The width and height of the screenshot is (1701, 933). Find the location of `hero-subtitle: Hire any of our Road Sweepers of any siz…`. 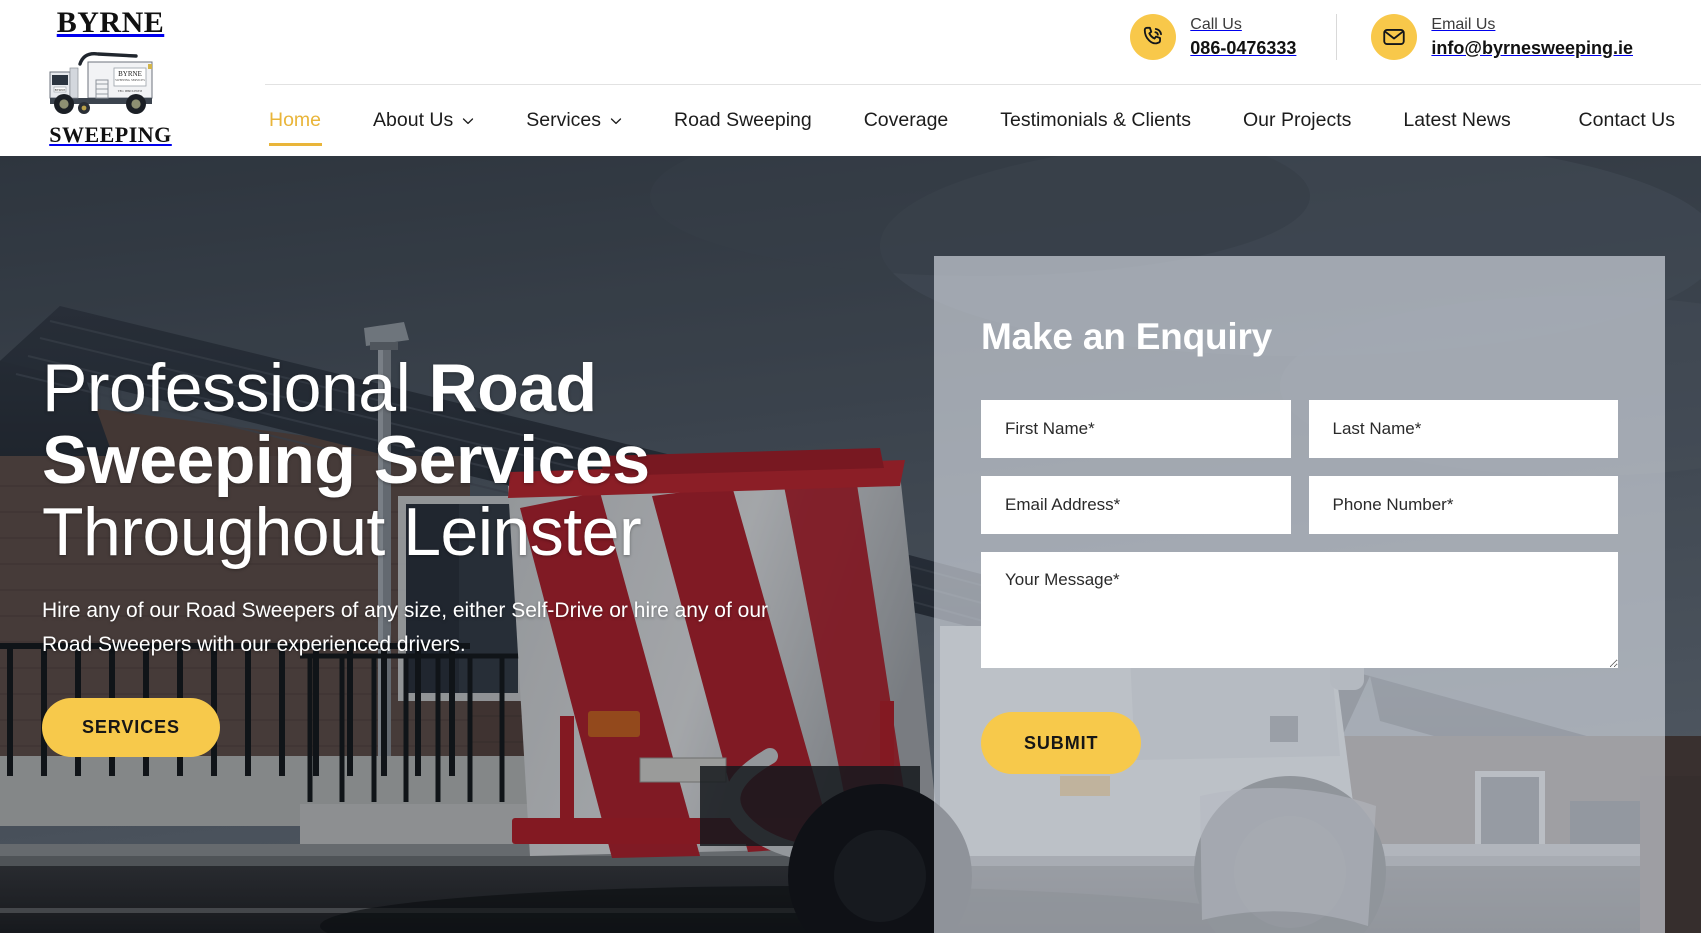

hero-subtitle: Hire any of our Road Sweepers of any siz… is located at coordinates (405, 628).